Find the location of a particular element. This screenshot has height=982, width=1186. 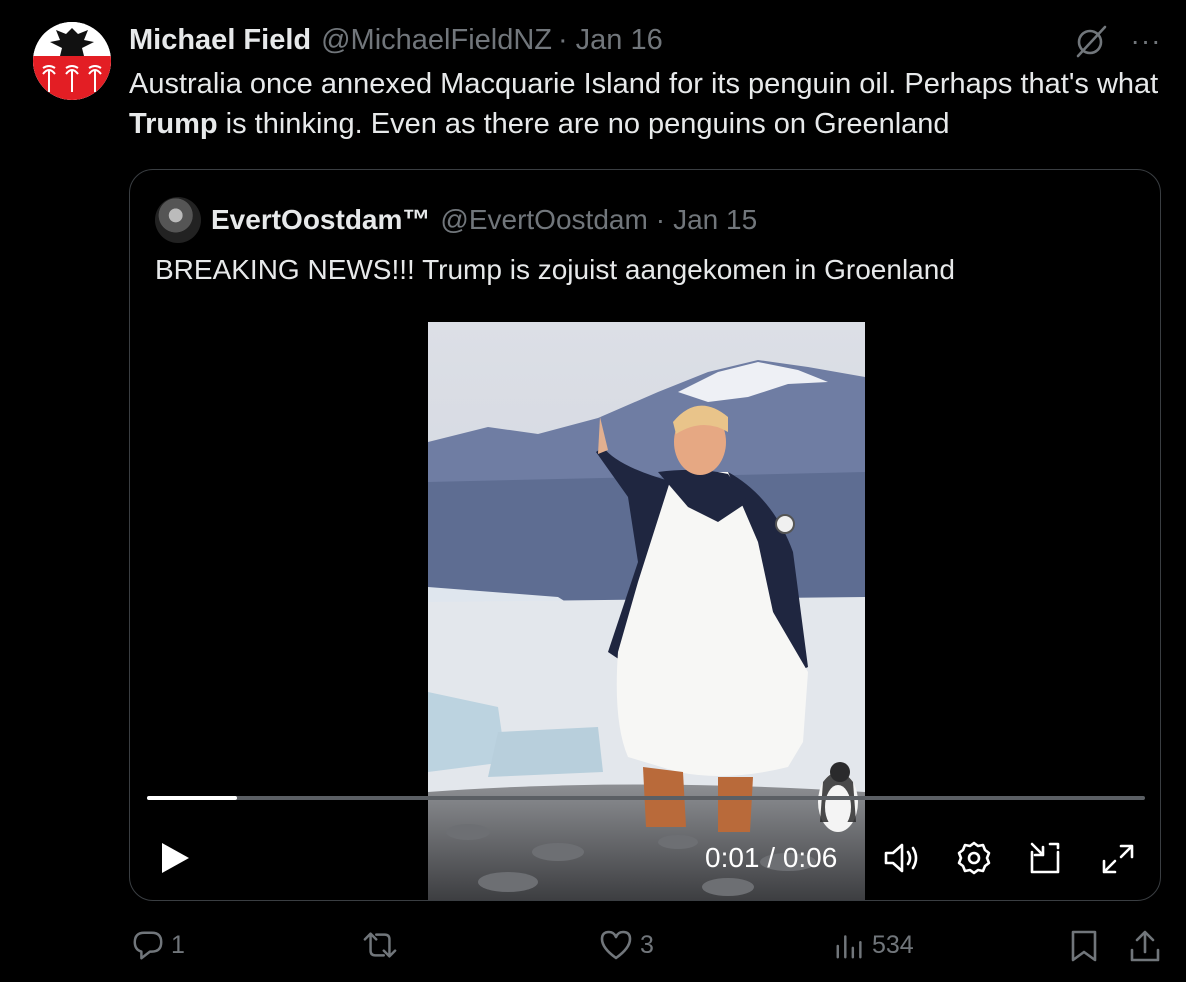

gear-icon is located at coordinates (974, 858).